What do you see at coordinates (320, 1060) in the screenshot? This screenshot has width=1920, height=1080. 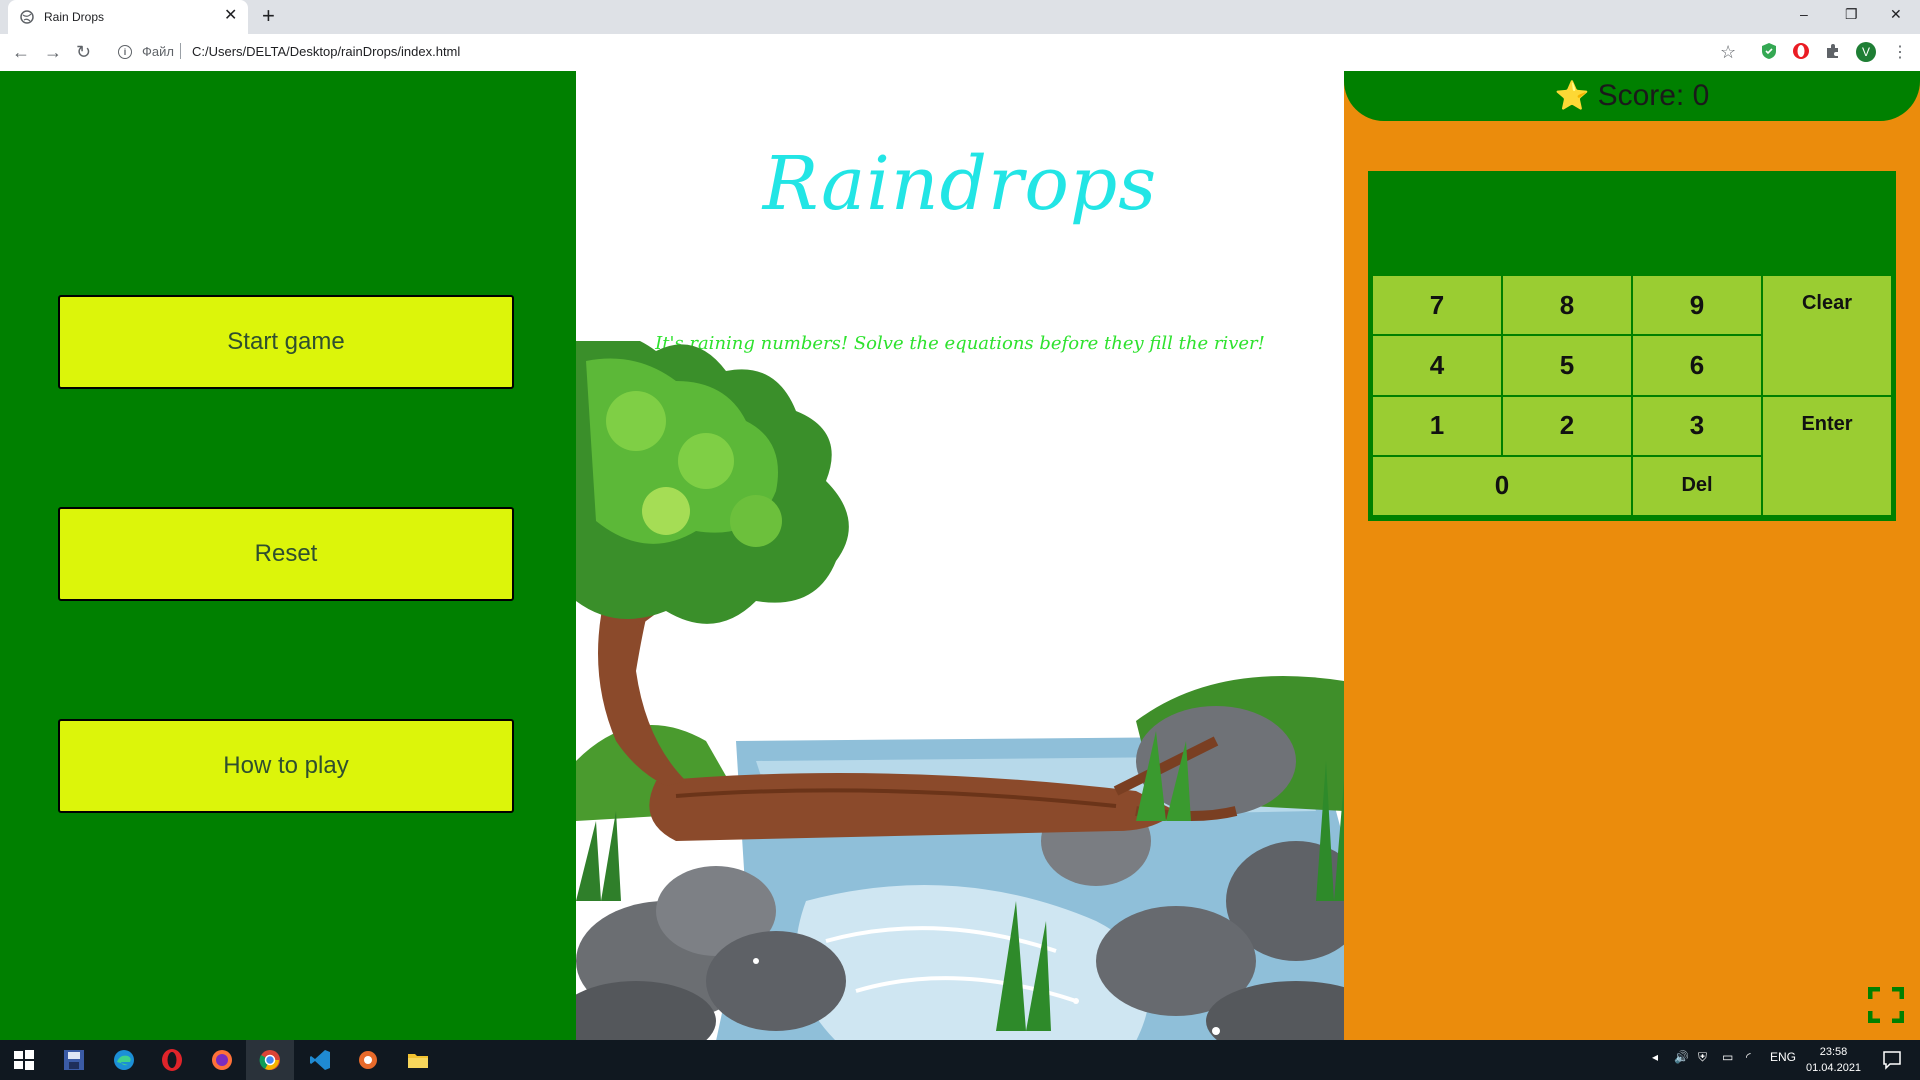 I see `vscode-icon` at bounding box center [320, 1060].